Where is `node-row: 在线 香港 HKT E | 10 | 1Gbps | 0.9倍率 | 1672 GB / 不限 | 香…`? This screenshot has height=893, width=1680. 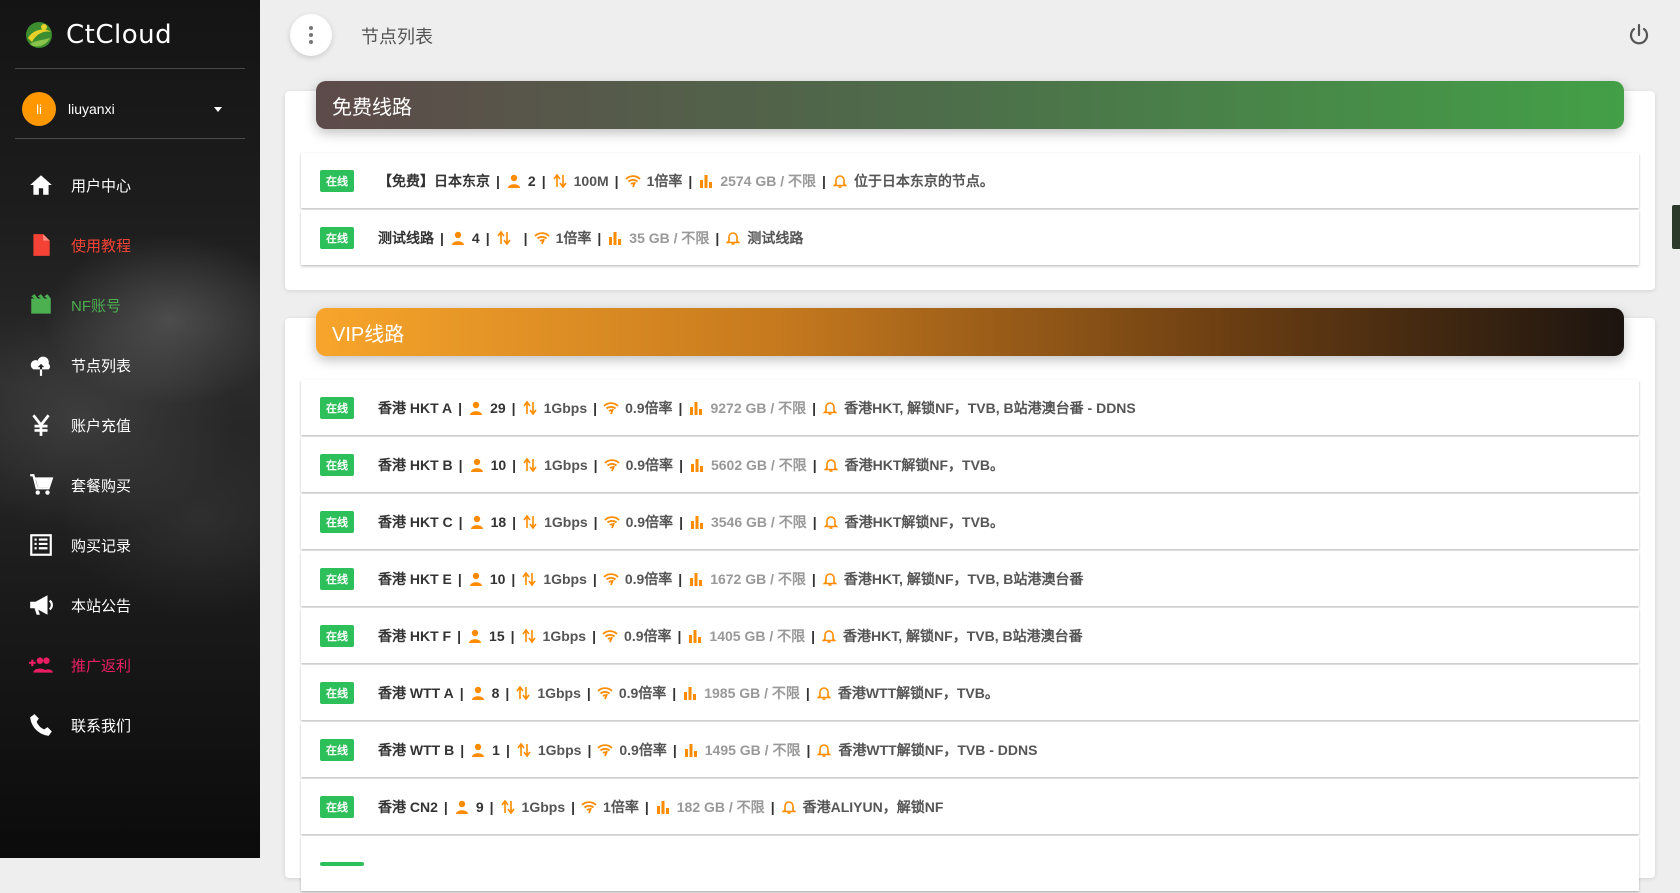
node-row: 在线 香港 HKT E | 10 | 1Gbps | 0.9倍率 | 1672 GB / 不限 | 香… is located at coordinates (970, 578).